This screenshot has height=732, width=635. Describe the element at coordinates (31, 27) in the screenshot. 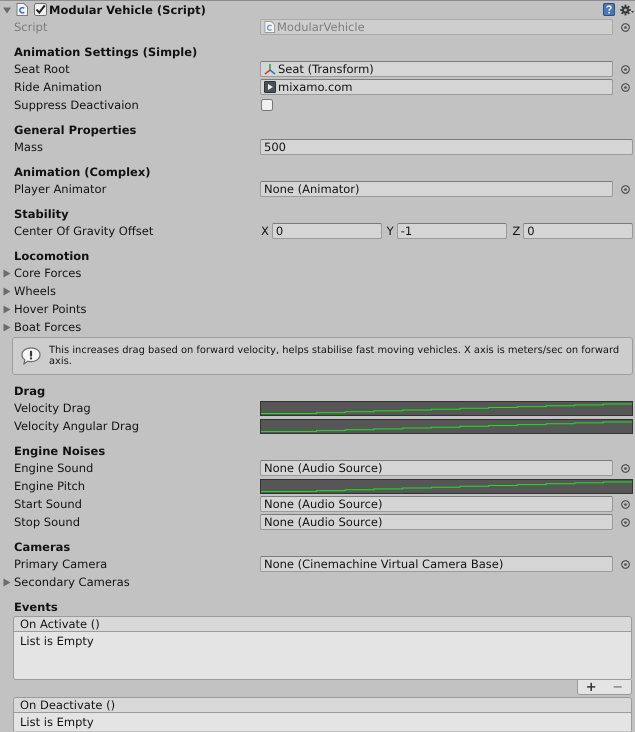

I see `property-label: Script` at that location.